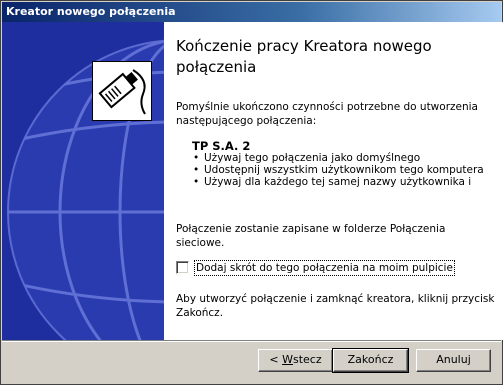 The height and width of the screenshot is (385, 503). What do you see at coordinates (251, 341) in the screenshot?
I see `divider-highlight` at bounding box center [251, 341].